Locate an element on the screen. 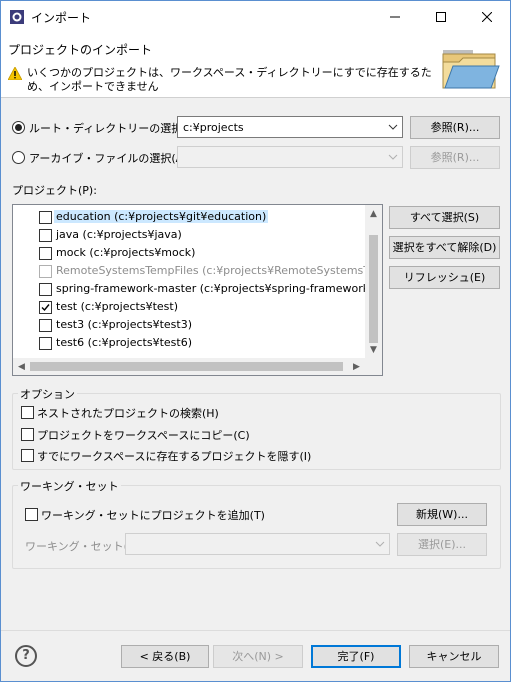 The image size is (511, 682). copy-into-workspace-label: プロジェクトをワークスペースにコピー(C) is located at coordinates (143, 435).